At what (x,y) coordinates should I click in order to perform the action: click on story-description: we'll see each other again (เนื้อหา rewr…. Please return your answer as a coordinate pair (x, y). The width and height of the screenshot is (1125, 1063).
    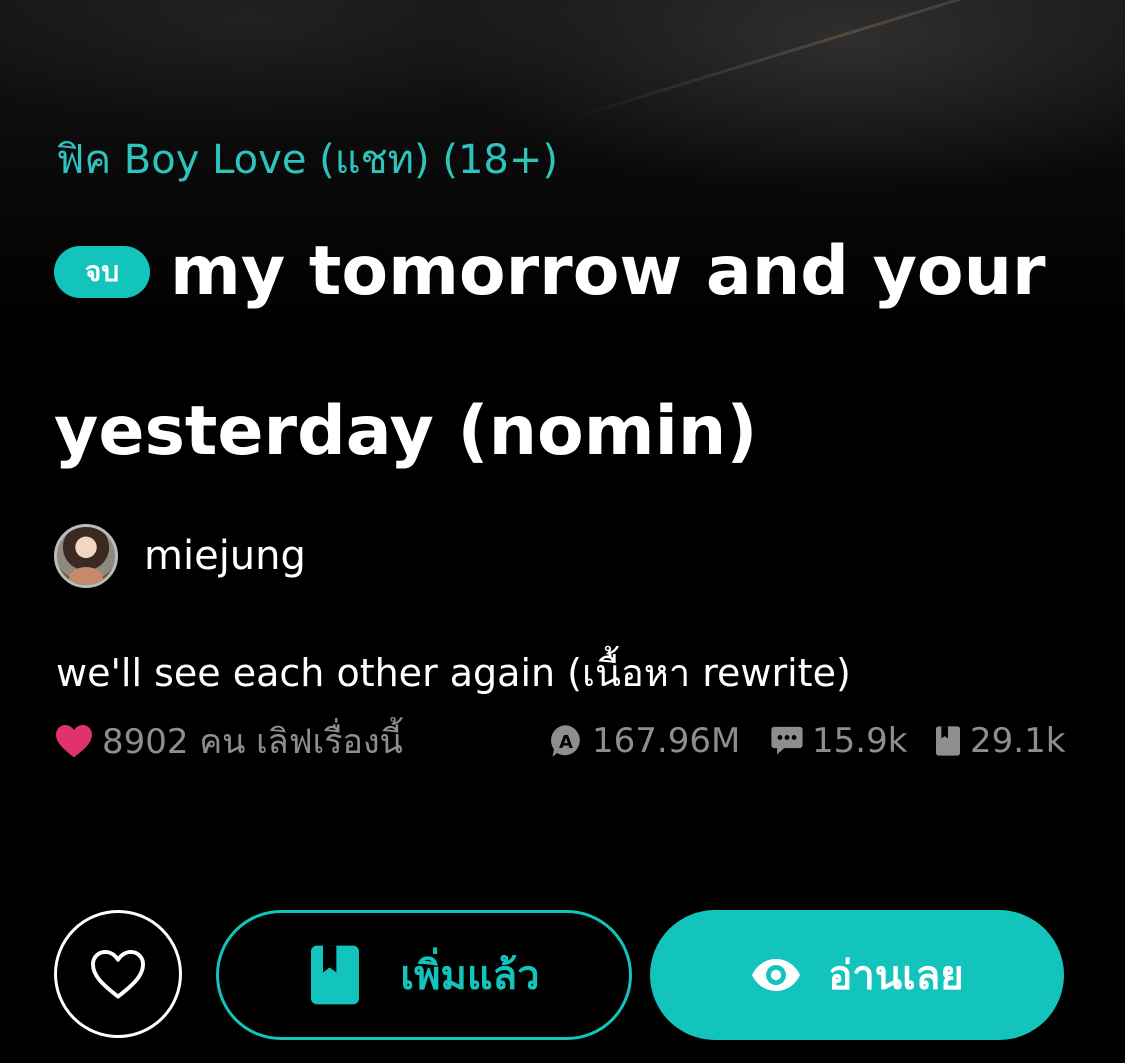
    Looking at the image, I should click on (453, 673).